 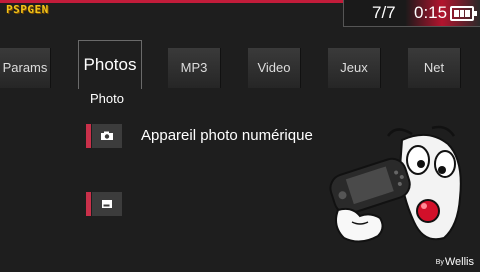 I want to click on battery-icon, so click(x=463, y=13).